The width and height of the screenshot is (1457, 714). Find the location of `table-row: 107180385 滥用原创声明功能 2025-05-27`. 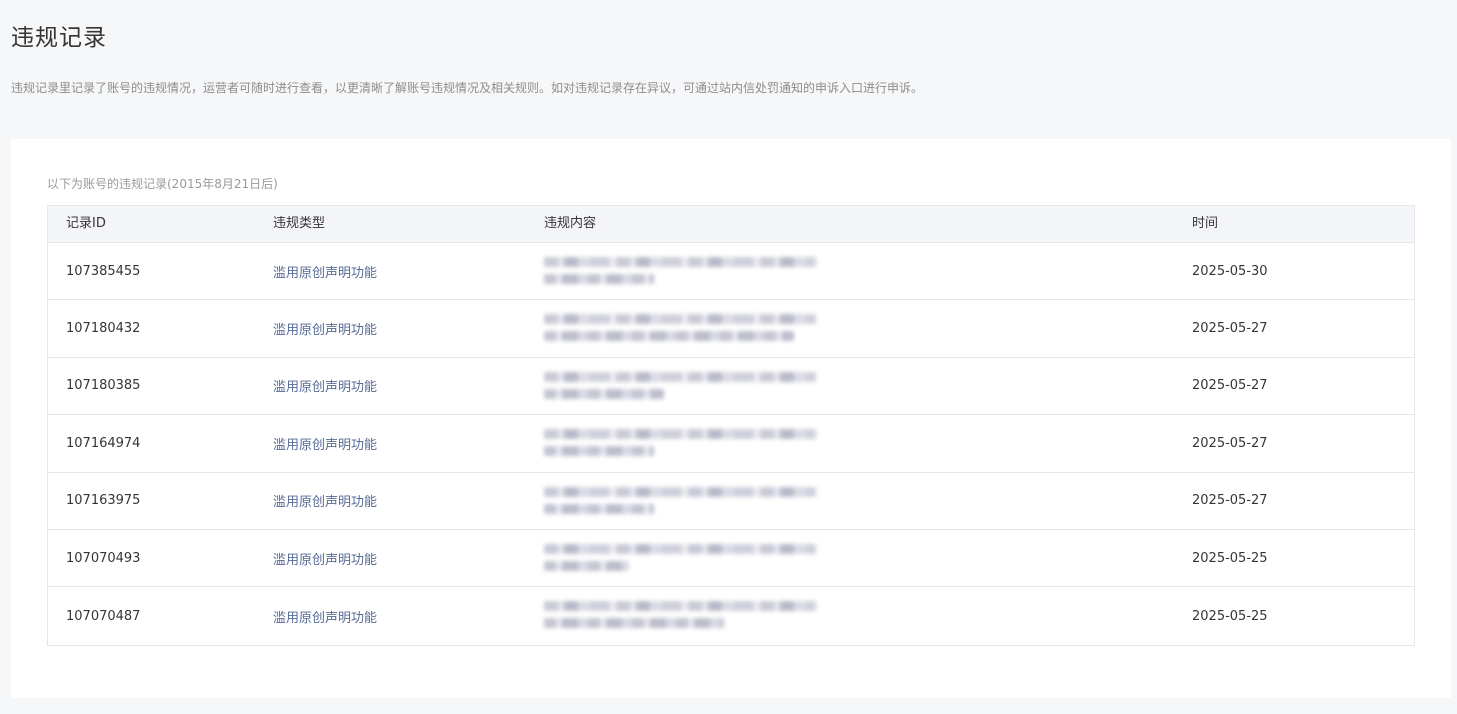

table-row: 107180385 滥用原创声明功能 2025-05-27 is located at coordinates (731, 387).